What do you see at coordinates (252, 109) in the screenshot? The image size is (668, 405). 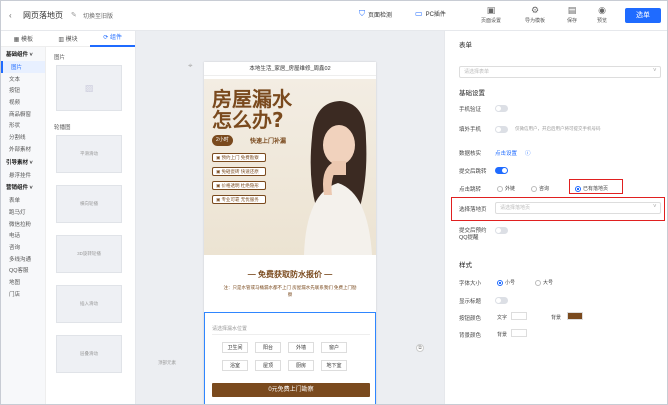 I see `hero-headline: 房屋漏水 怎么办?` at bounding box center [252, 109].